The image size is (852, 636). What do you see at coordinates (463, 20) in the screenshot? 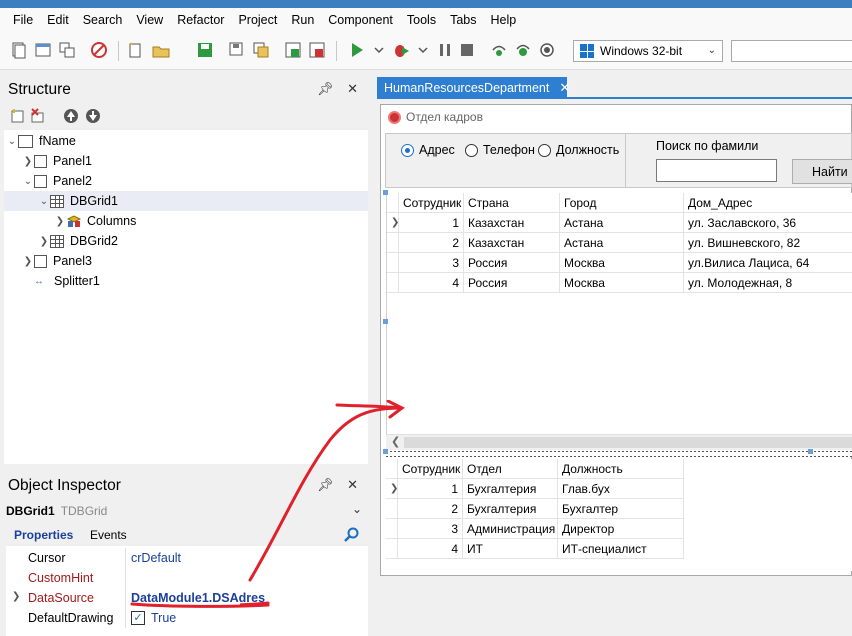
I see `menu-tabs: Tabs` at bounding box center [463, 20].